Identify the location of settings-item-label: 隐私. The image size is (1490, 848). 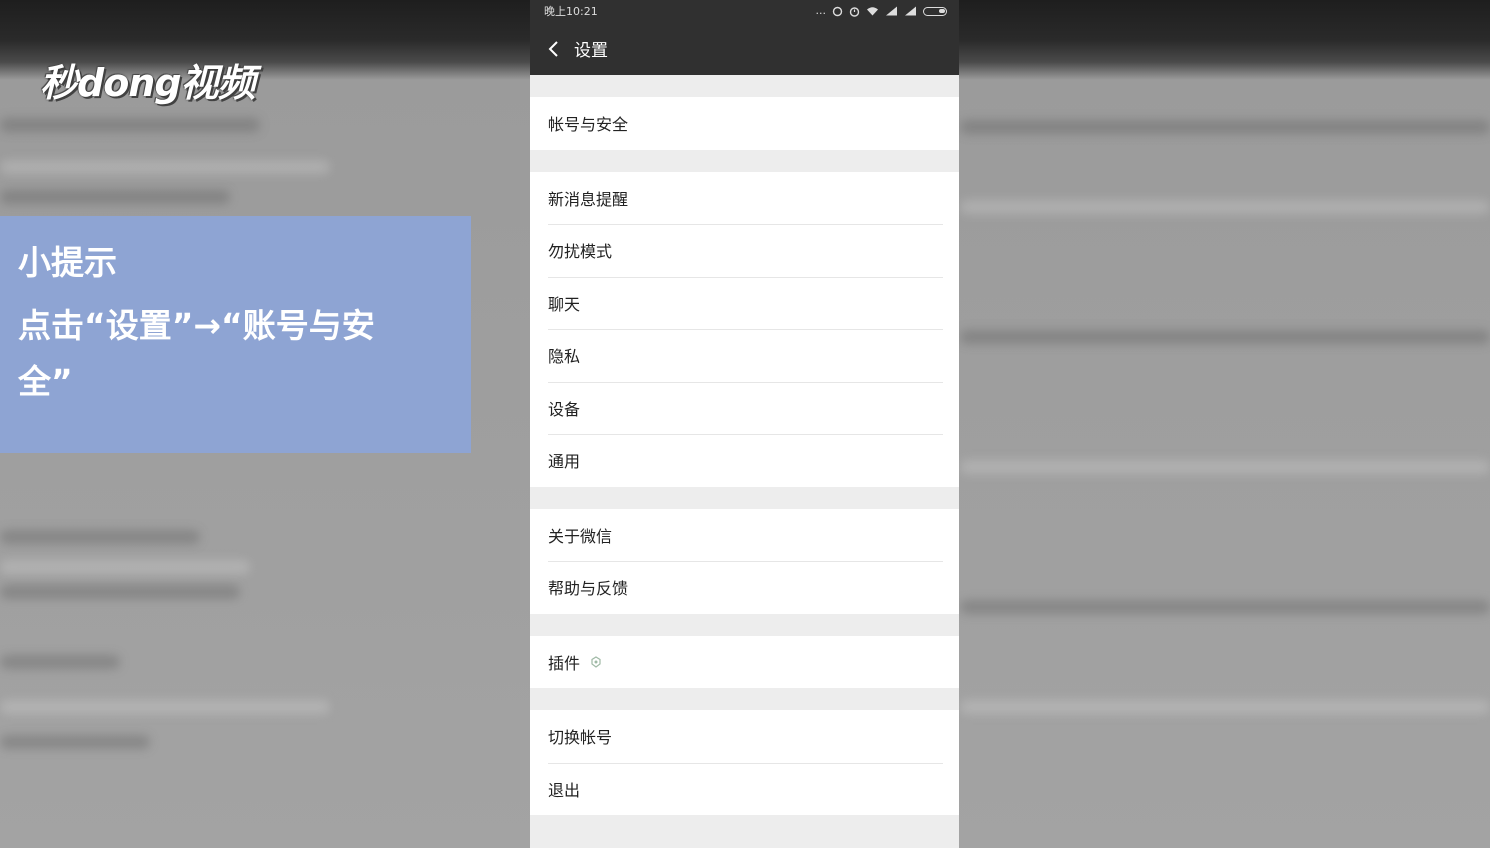
(564, 357).